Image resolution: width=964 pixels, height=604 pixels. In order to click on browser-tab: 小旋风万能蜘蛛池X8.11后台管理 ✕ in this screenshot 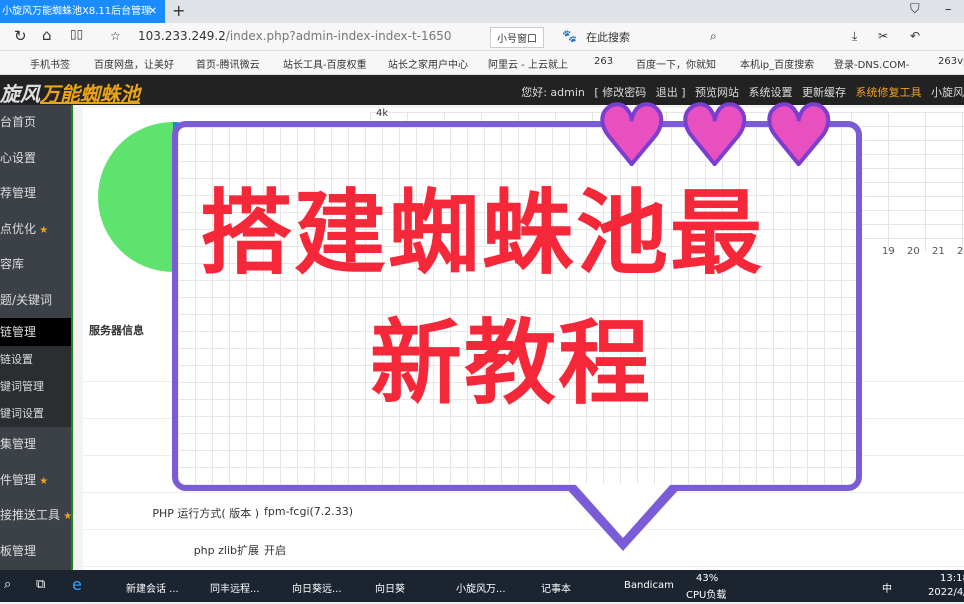, I will do `click(82, 11)`.